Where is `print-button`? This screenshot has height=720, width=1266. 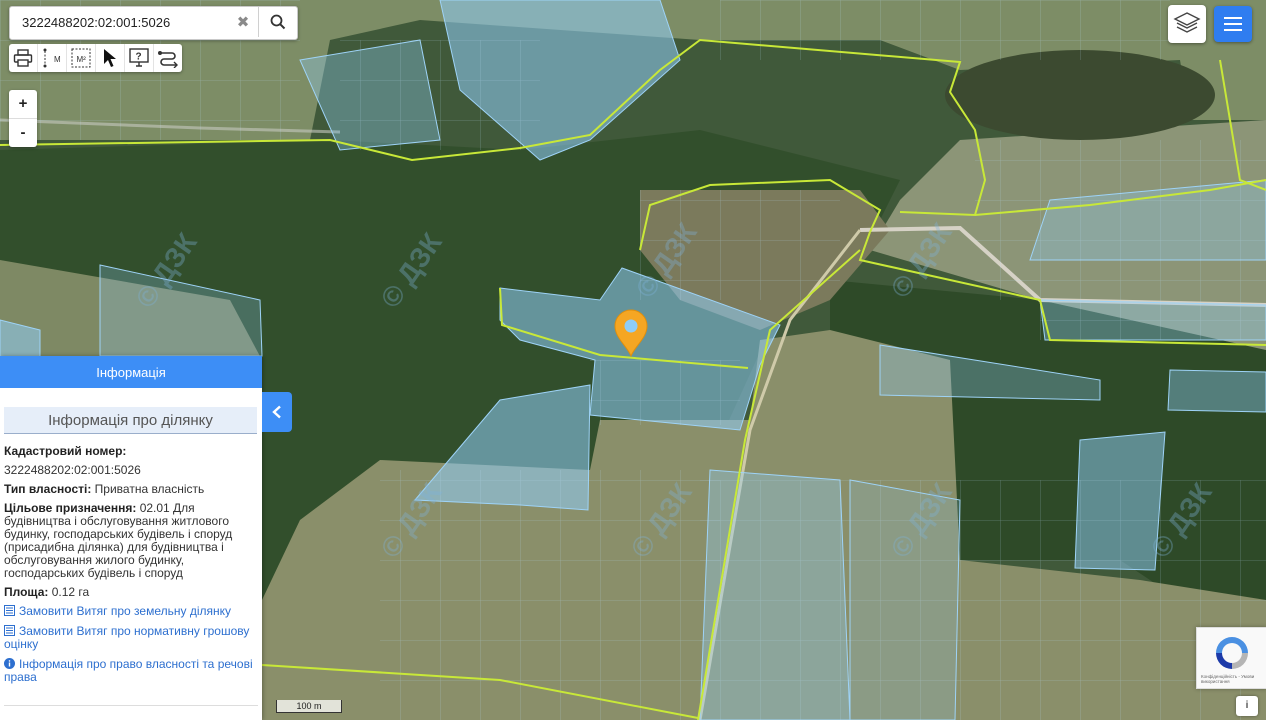
print-button is located at coordinates (23, 58).